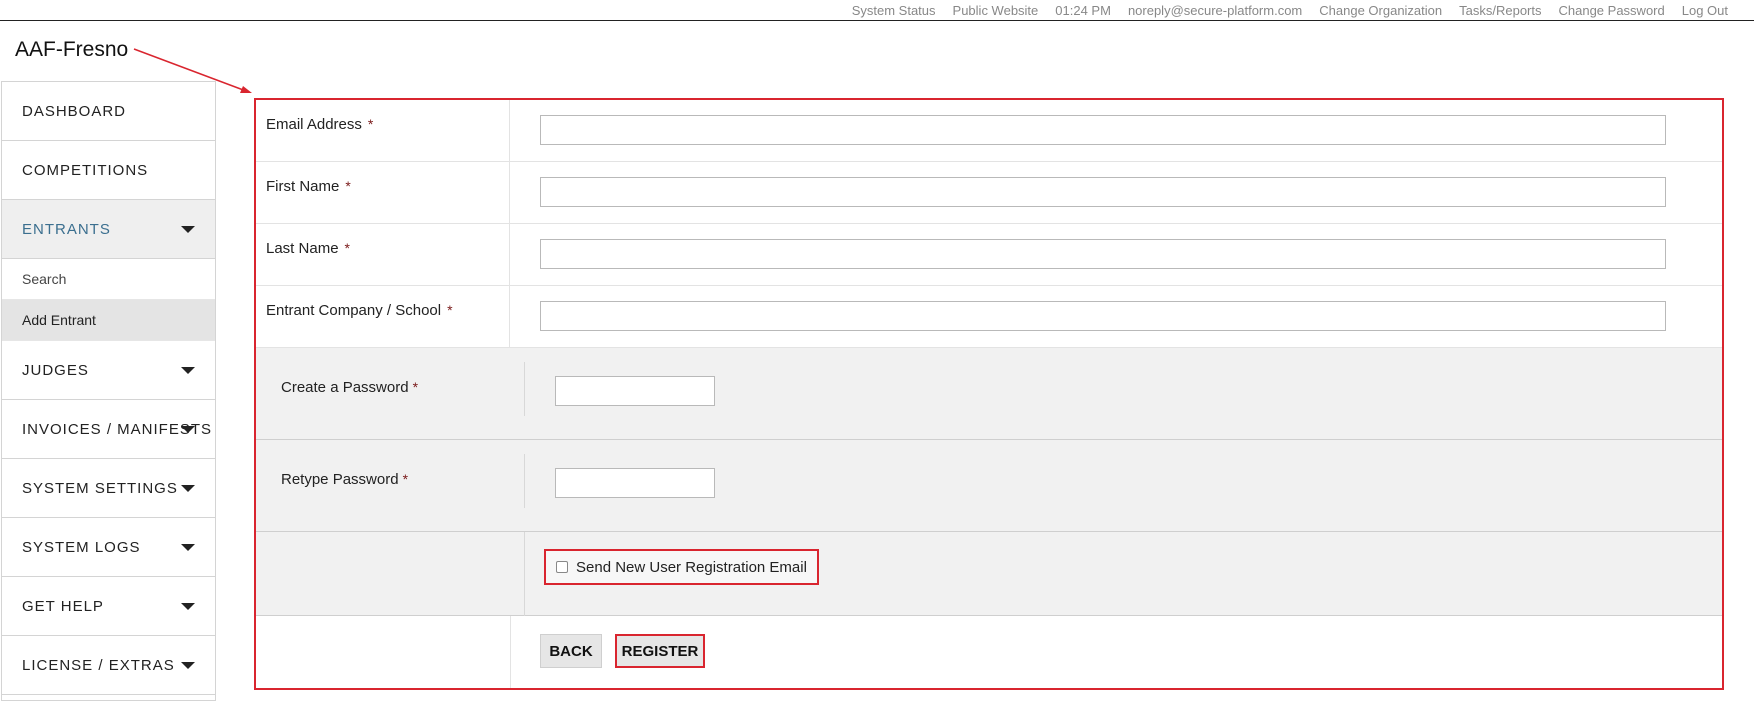 Image resolution: width=1754 pixels, height=701 pixels. I want to click on company-label-cell: Entrant Company / School *, so click(383, 316).